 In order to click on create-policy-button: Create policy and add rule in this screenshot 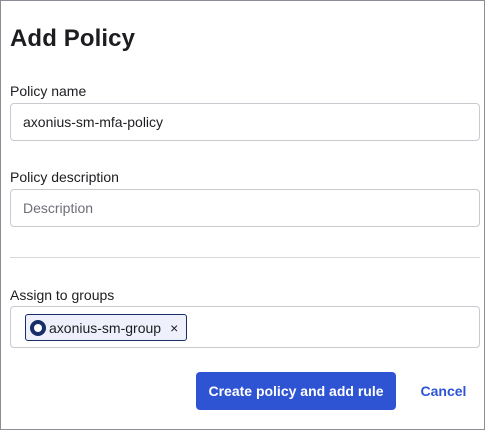, I will do `click(296, 391)`.